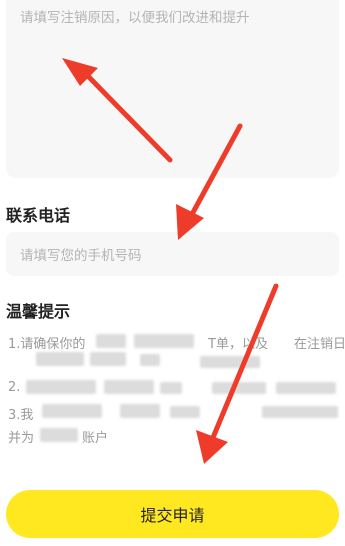  What do you see at coordinates (81, 256) in the screenshot?
I see `phone-placeholder: 请填写您的手机号码` at bounding box center [81, 256].